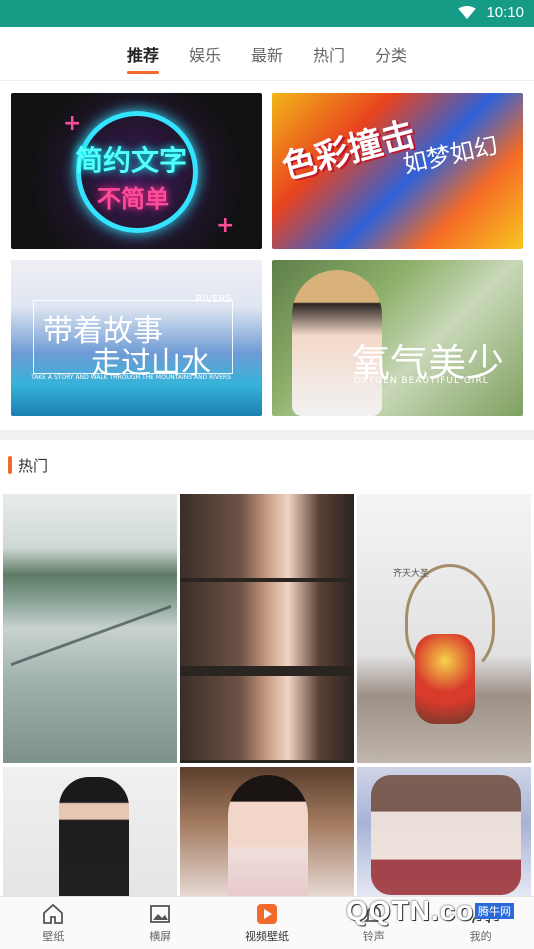 Image resolution: width=534 pixels, height=949 pixels. I want to click on person-figure, so click(94, 842).